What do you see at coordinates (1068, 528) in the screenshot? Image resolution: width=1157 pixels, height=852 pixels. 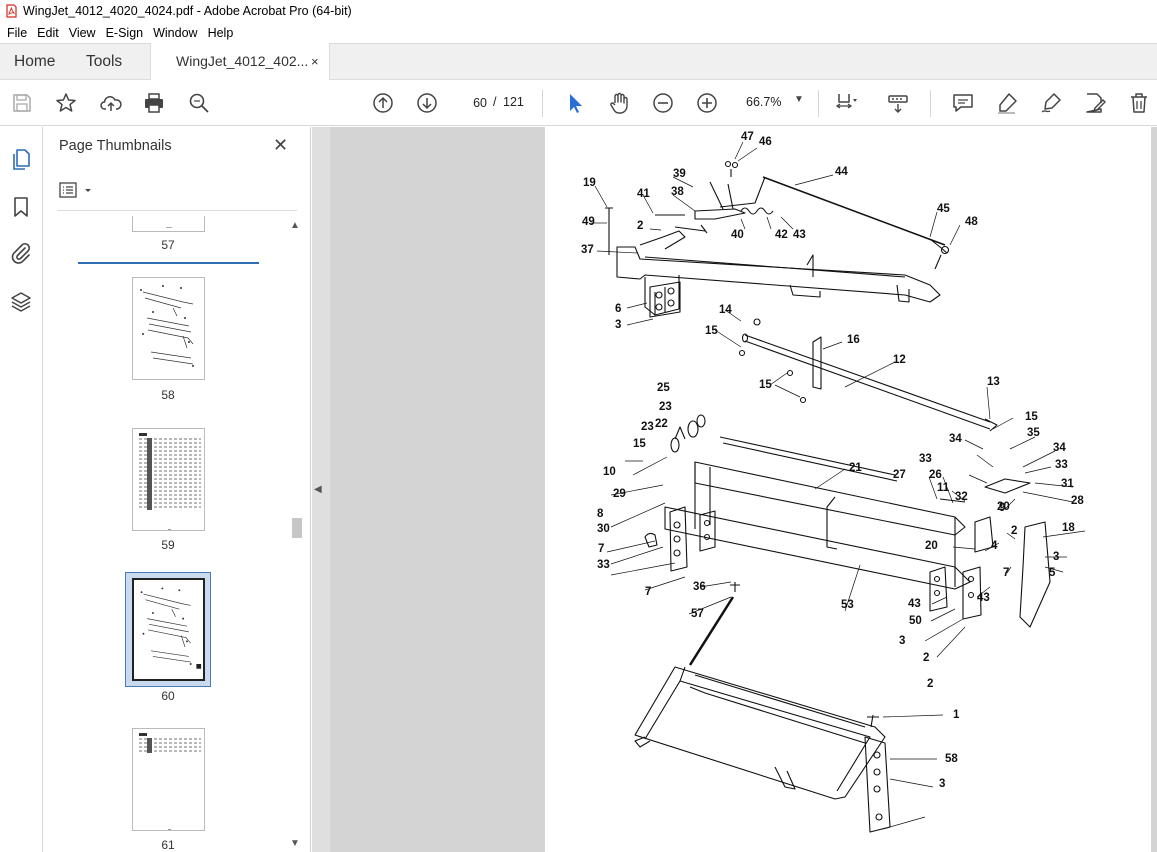 I see `callout-number: 18` at bounding box center [1068, 528].